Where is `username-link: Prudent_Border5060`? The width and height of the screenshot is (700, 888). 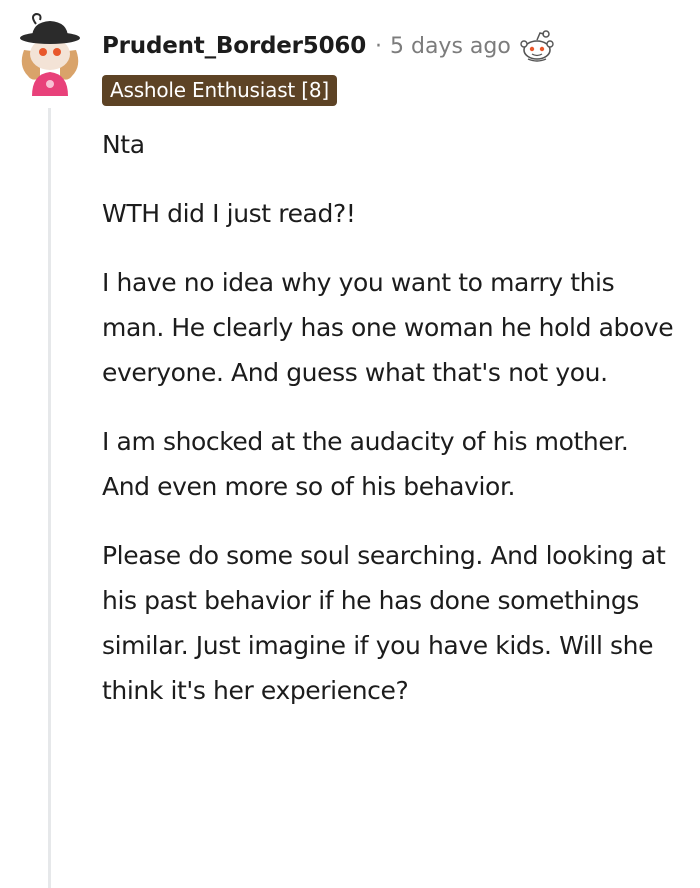
username-link: Prudent_Border5060 is located at coordinates (234, 46).